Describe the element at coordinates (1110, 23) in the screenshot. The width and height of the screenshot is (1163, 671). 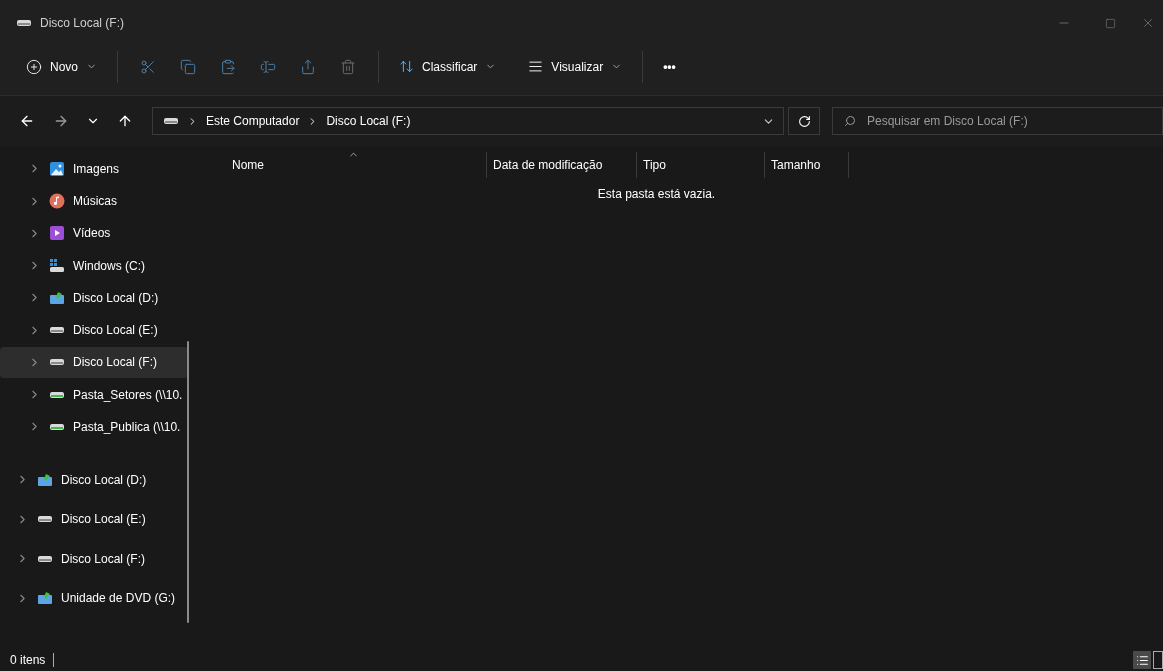
I see `maximize-icon` at that location.